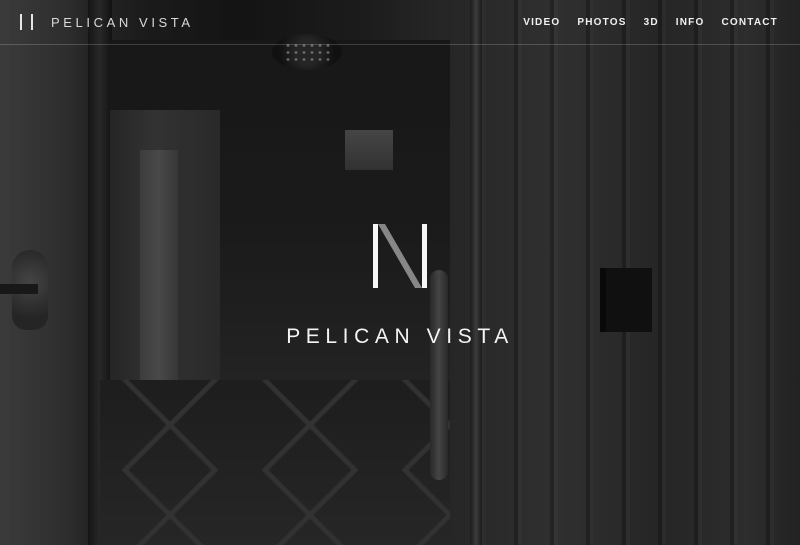  I want to click on pelican-vista-logo-icon, so click(26, 22).